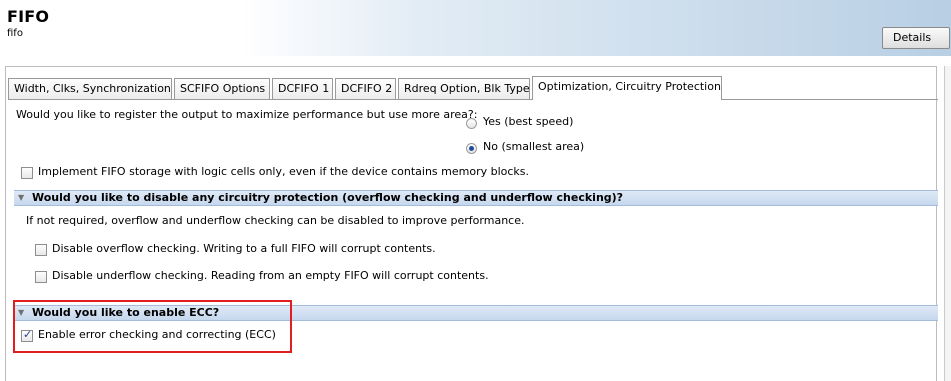  Describe the element at coordinates (464, 88) in the screenshot. I see `tab-rdreq-option: Rdreq Option, Blk Type` at that location.